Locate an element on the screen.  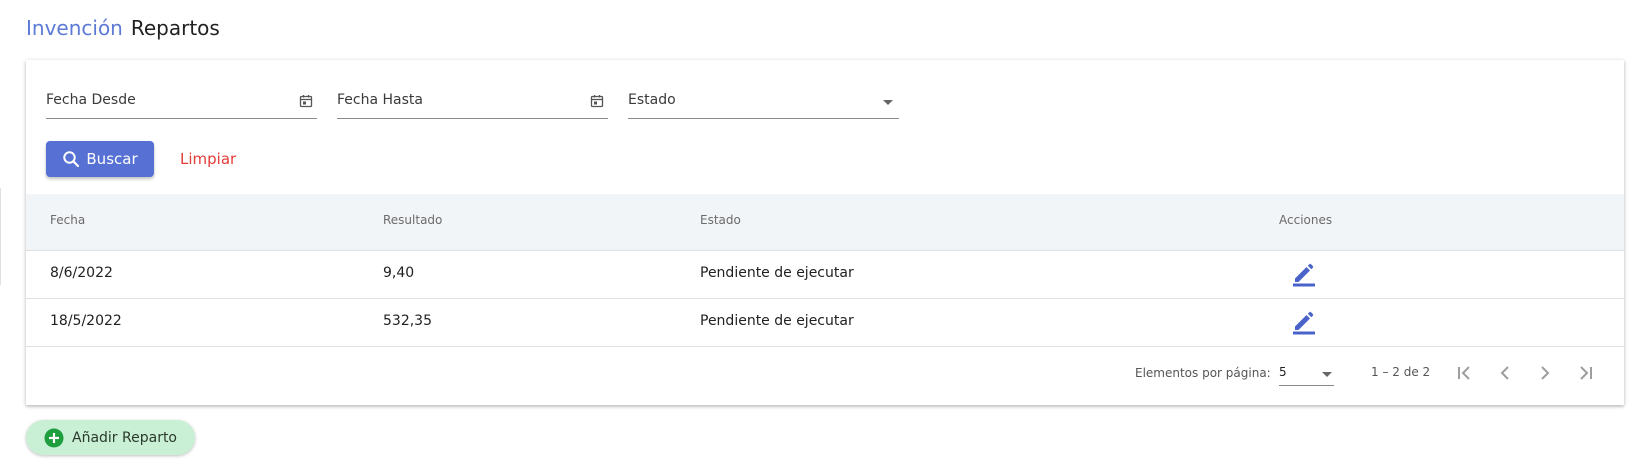
add-reparto-button: Añadir Reparto is located at coordinates (110, 437).